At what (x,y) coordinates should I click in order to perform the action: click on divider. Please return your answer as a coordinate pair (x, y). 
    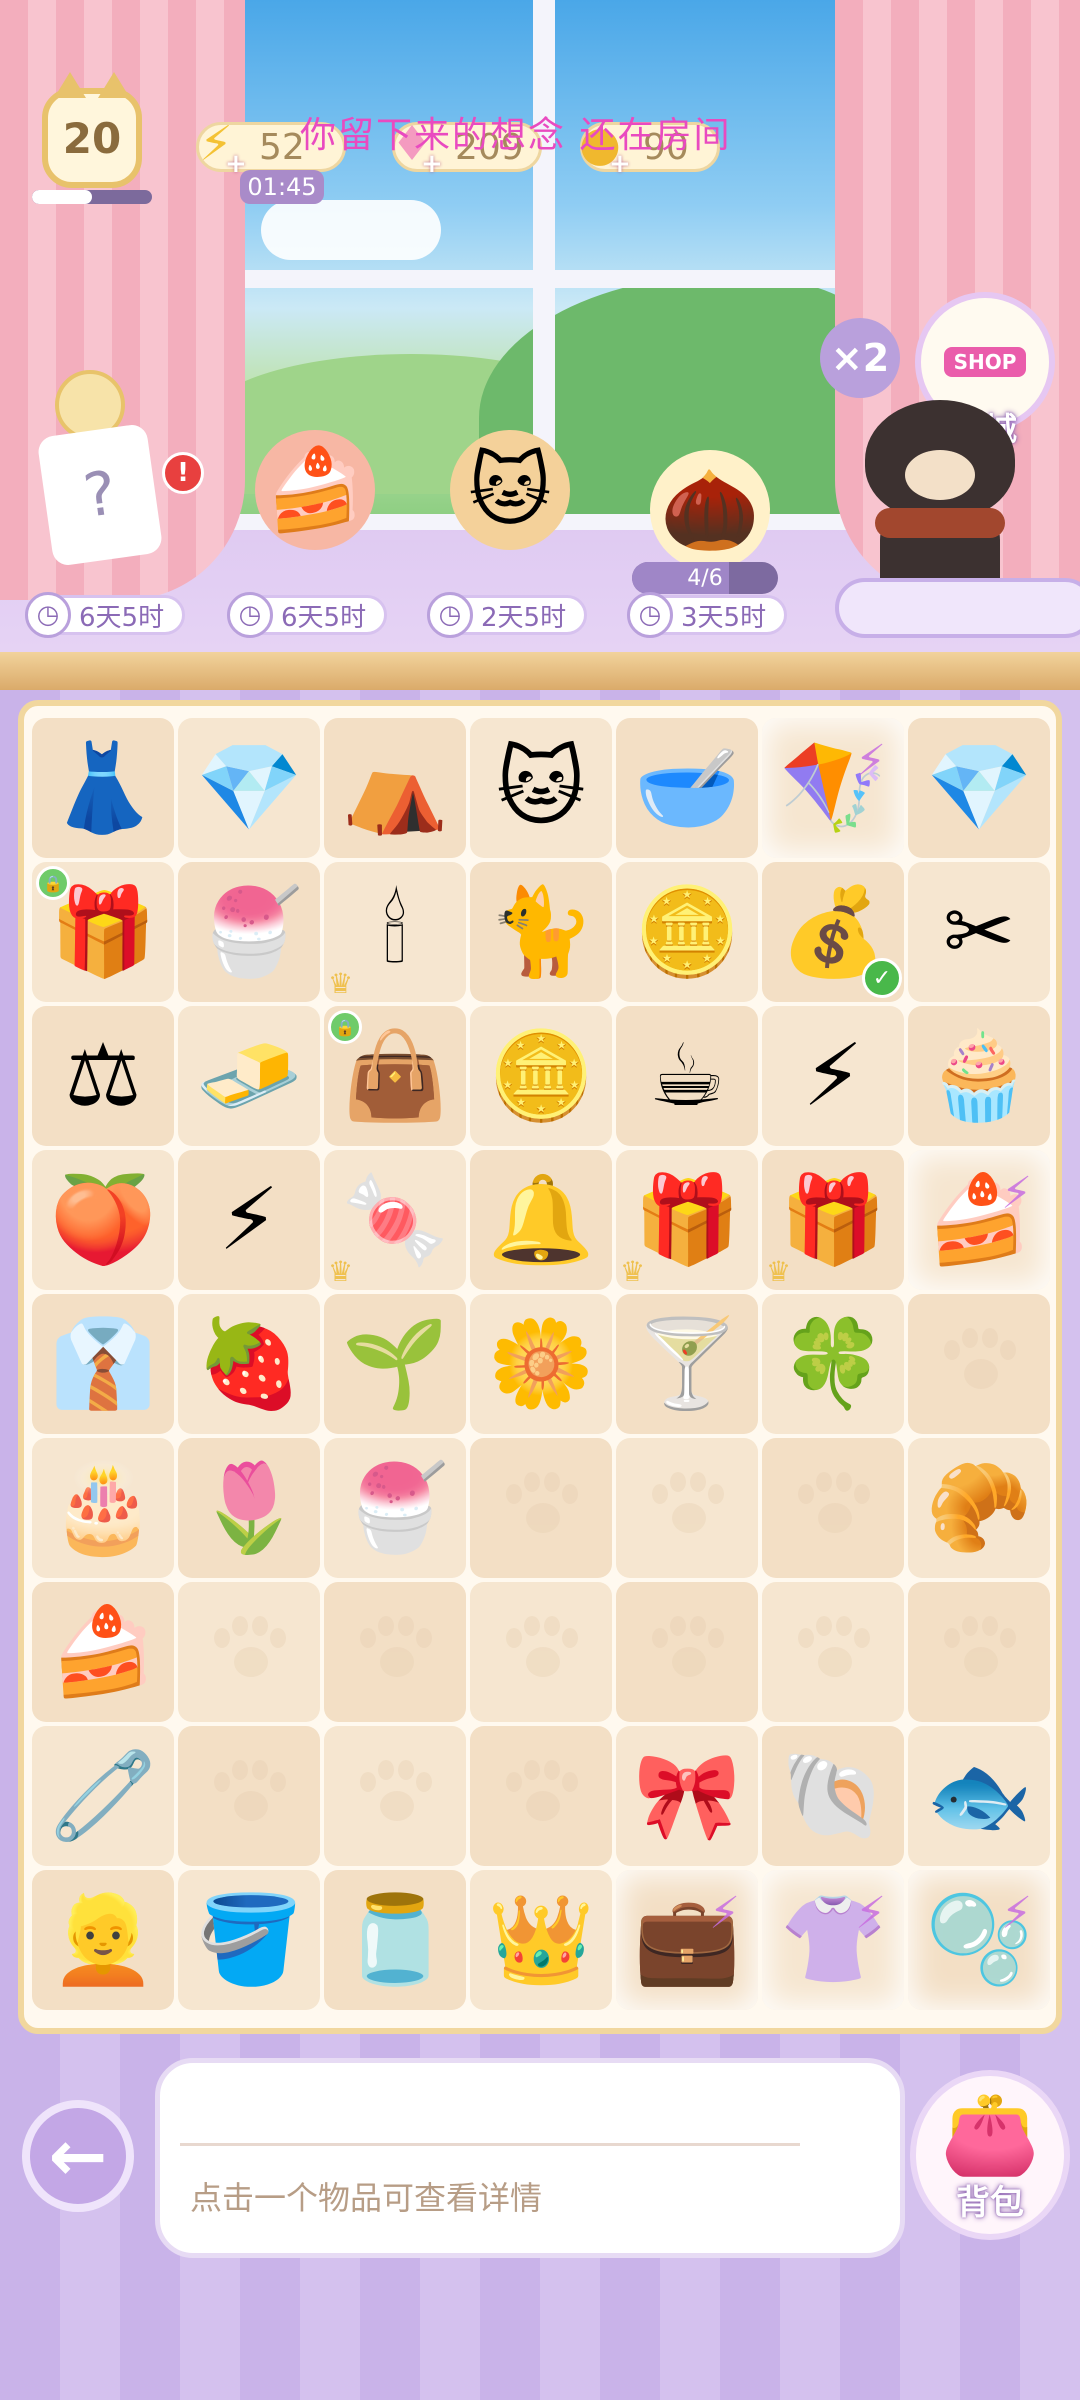
    Looking at the image, I should click on (490, 2144).